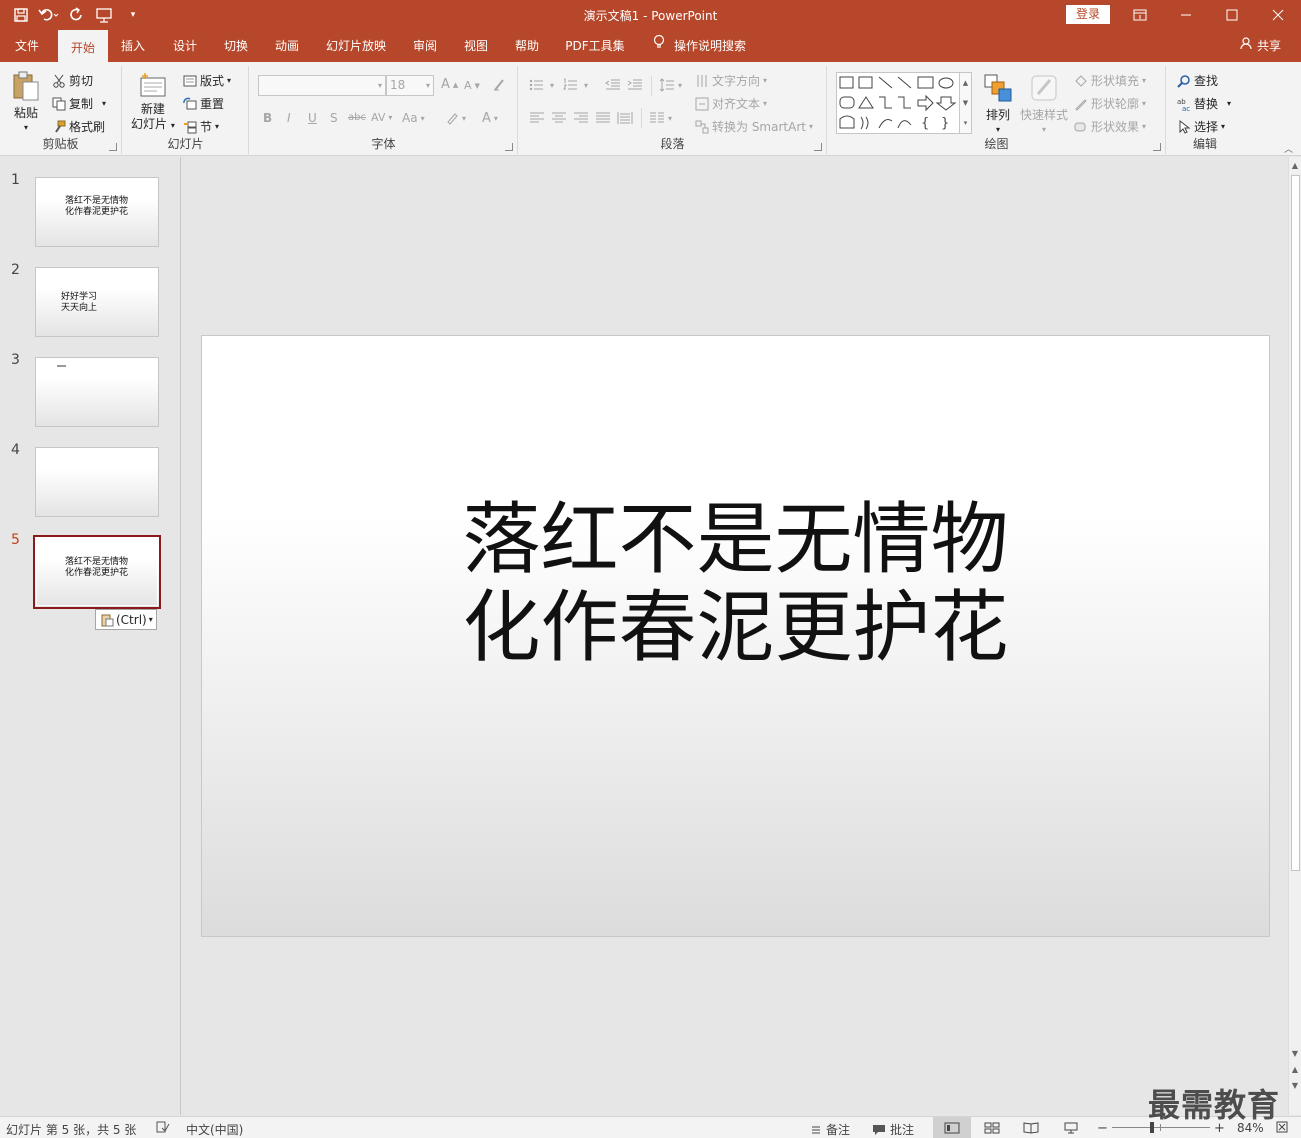  What do you see at coordinates (635, 85) in the screenshot?
I see `increase-indent-icon` at bounding box center [635, 85].